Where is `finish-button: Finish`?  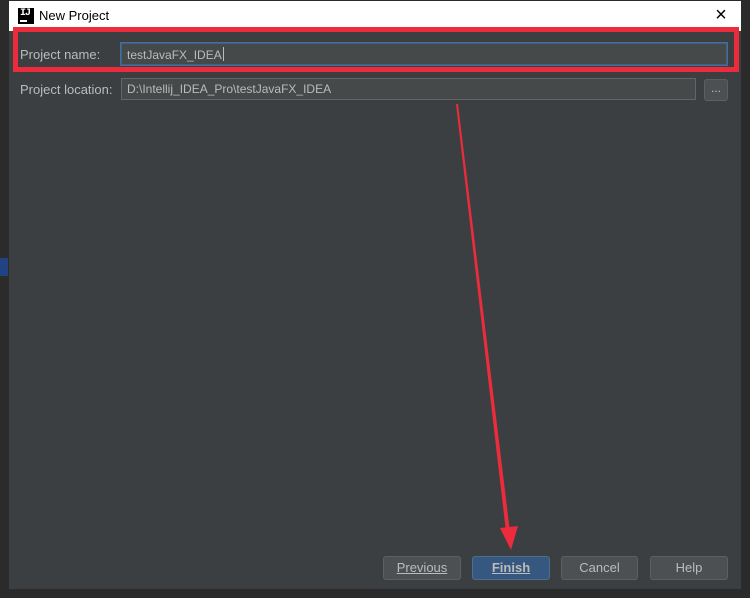 finish-button: Finish is located at coordinates (511, 568).